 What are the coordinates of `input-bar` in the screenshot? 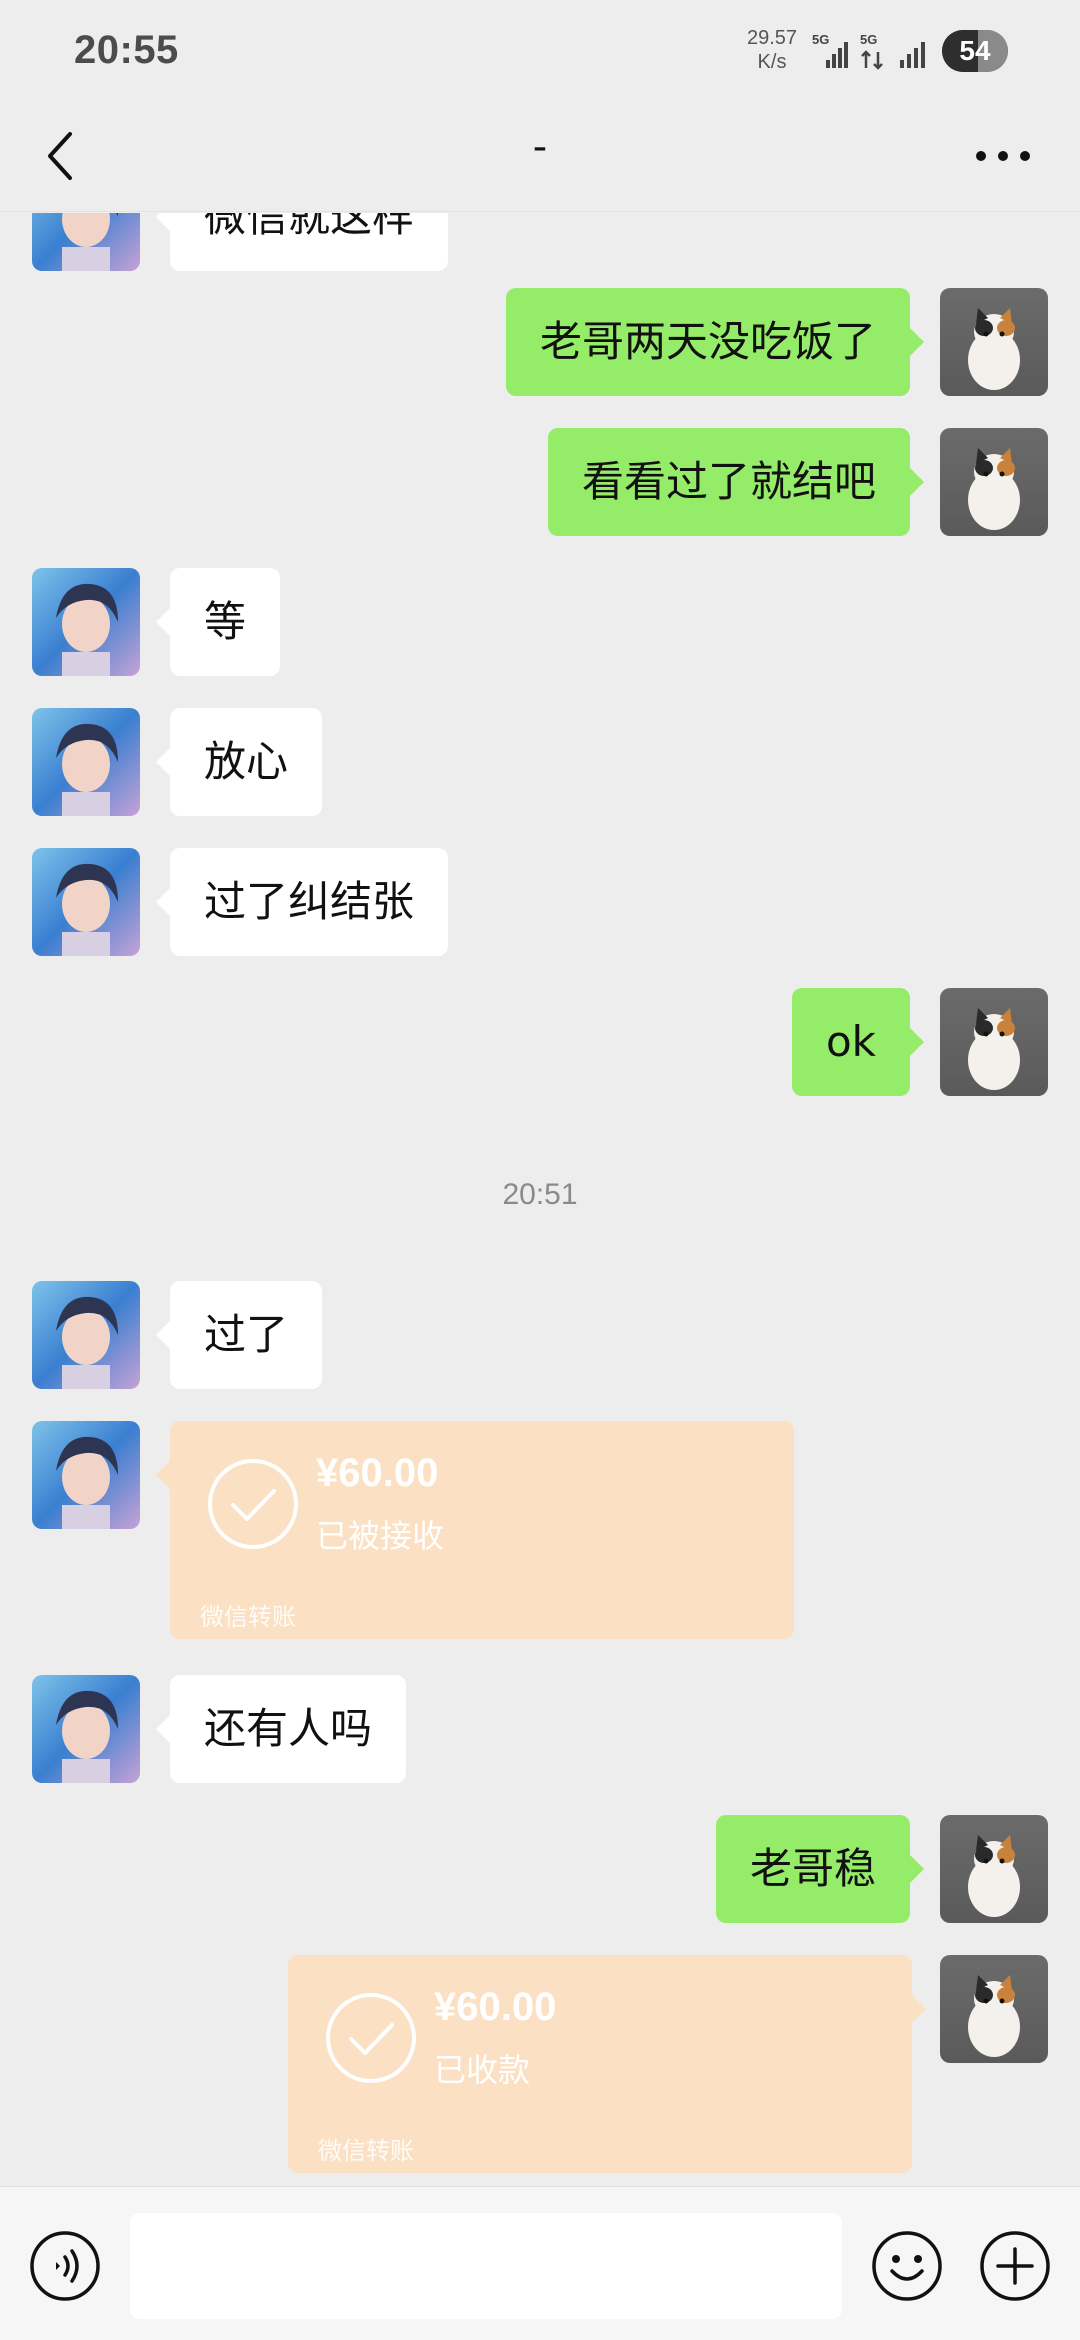 It's located at (540, 2263).